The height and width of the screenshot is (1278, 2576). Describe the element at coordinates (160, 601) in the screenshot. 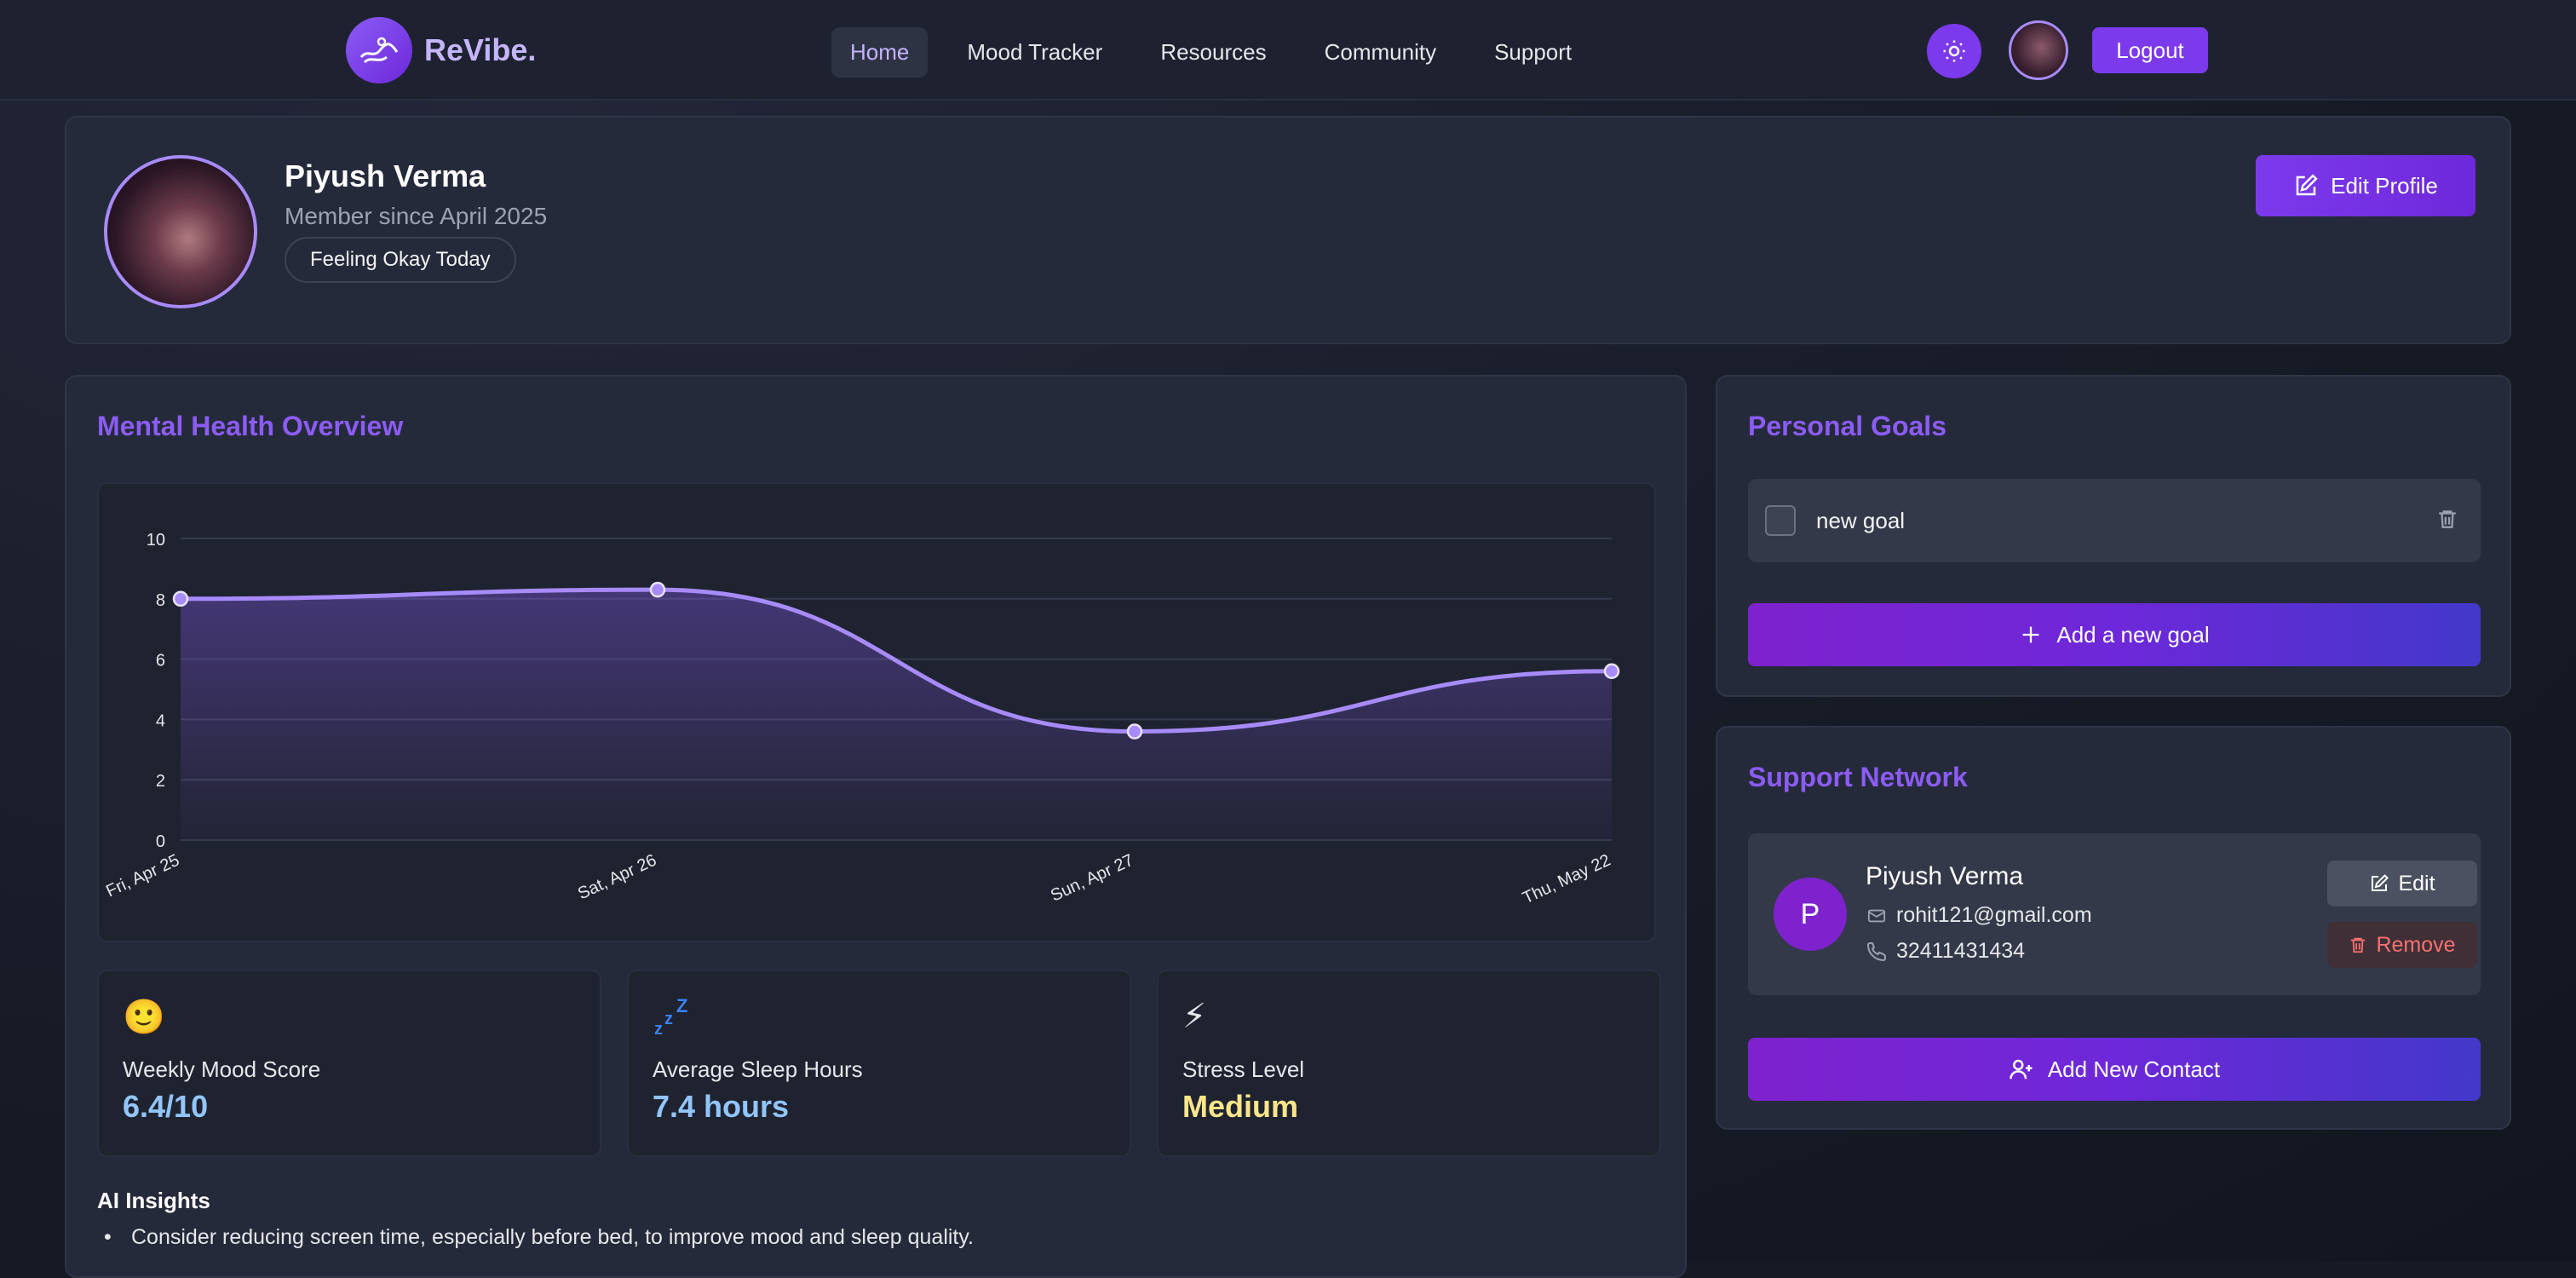

I see `y-tick-label: 8` at that location.